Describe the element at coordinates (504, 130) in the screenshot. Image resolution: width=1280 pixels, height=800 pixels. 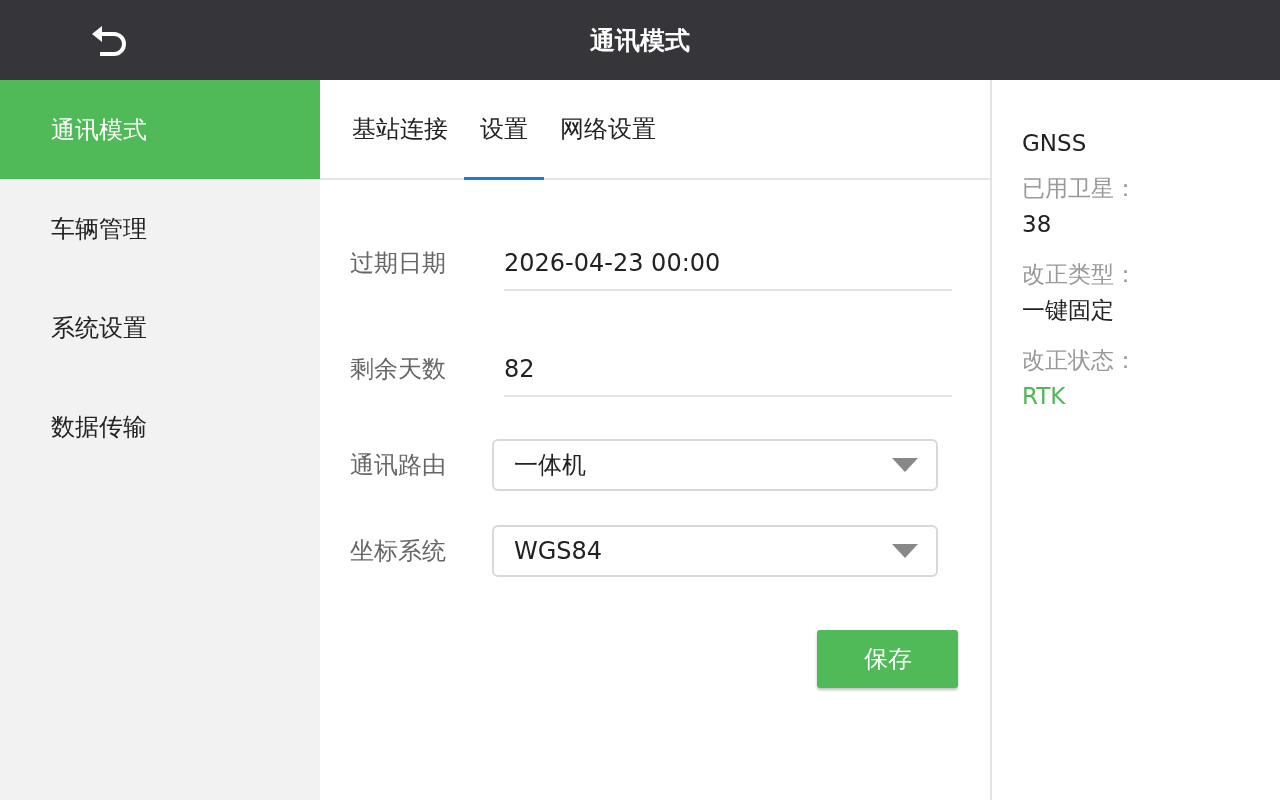
I see `tab: 设置` at that location.